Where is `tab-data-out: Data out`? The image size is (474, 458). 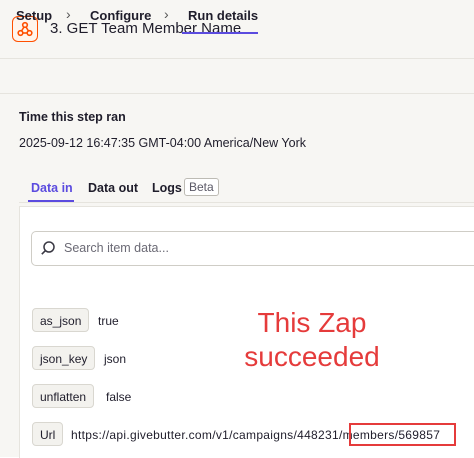 tab-data-out: Data out is located at coordinates (113, 188).